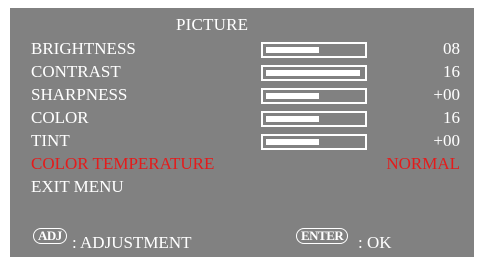  Describe the element at coordinates (50, 236) in the screenshot. I see `adj-key-icon: ADJ` at that location.